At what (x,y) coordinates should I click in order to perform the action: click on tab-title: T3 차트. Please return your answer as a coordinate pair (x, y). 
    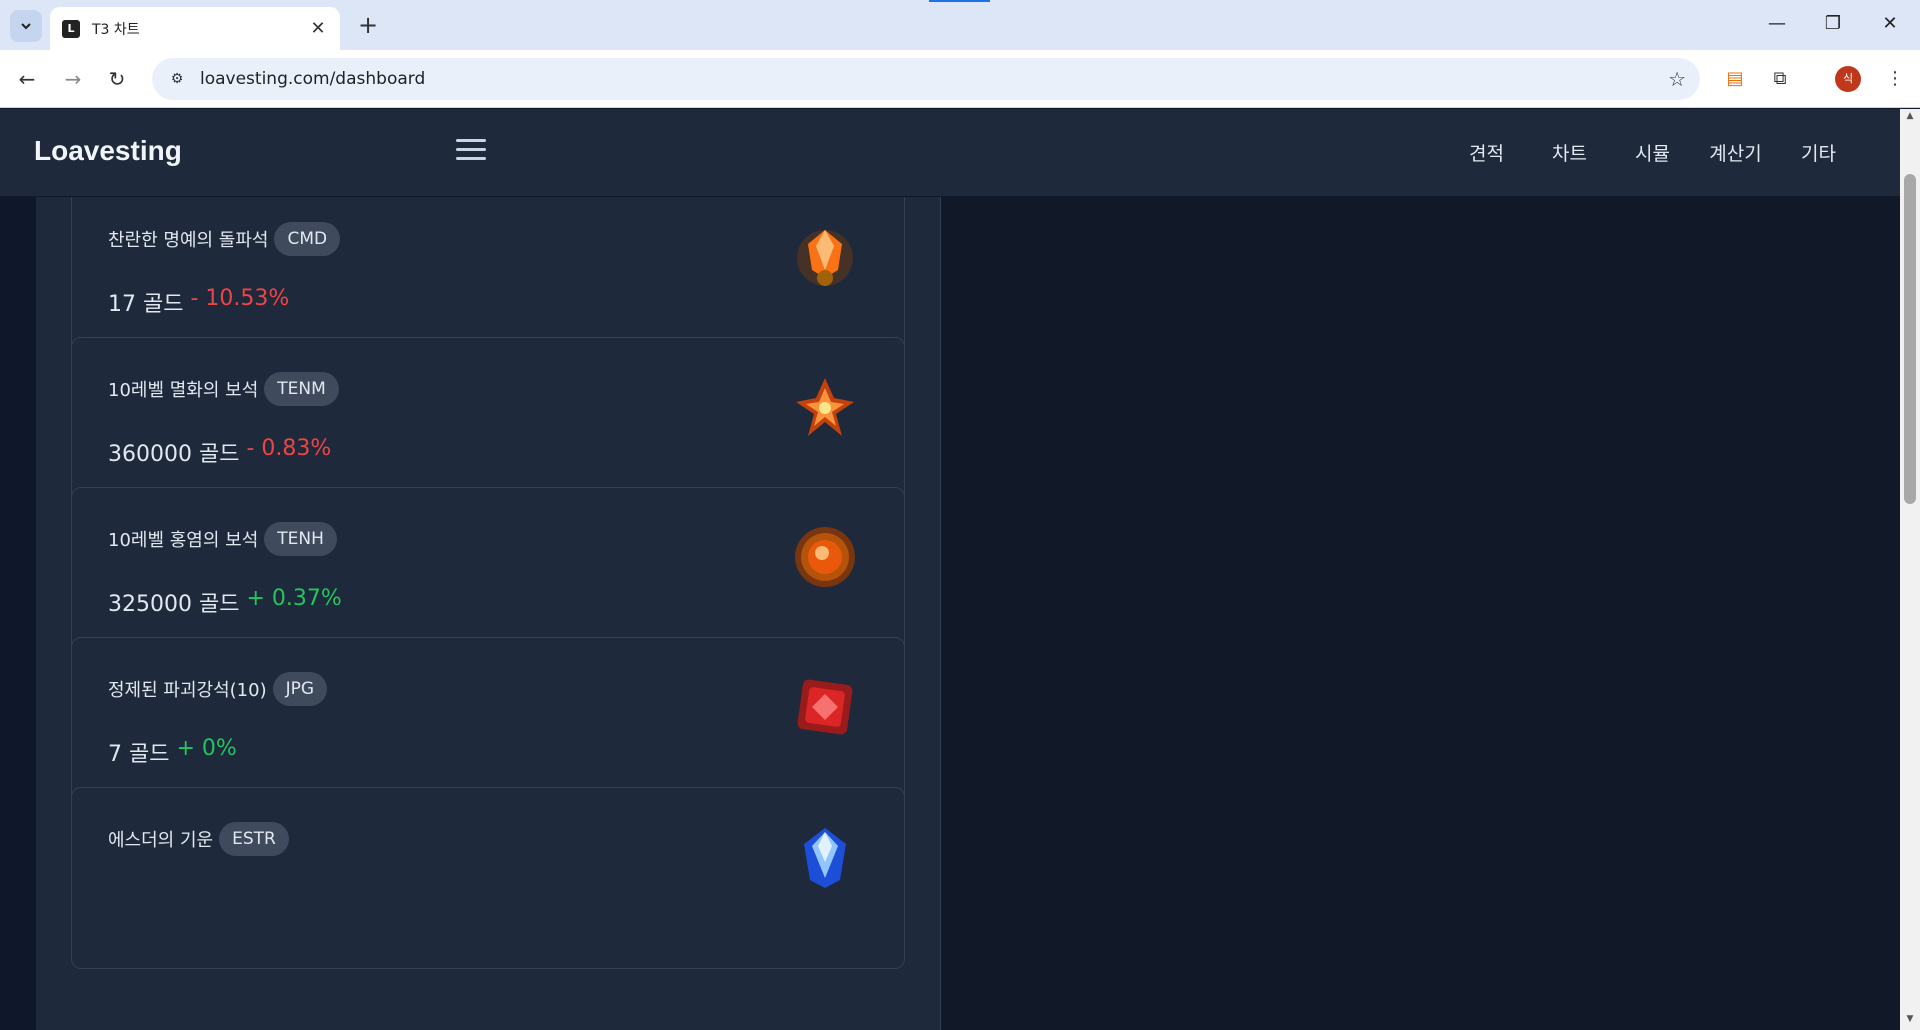
    Looking at the image, I should click on (116, 29).